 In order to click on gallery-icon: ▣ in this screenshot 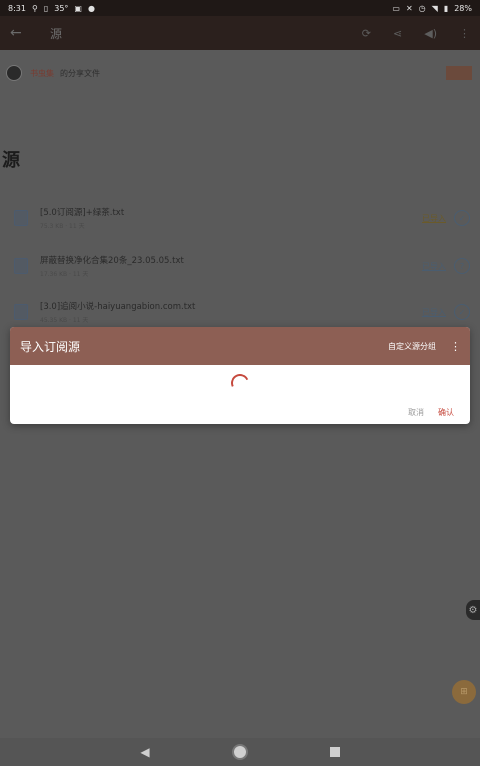, I will do `click(78, 8)`.